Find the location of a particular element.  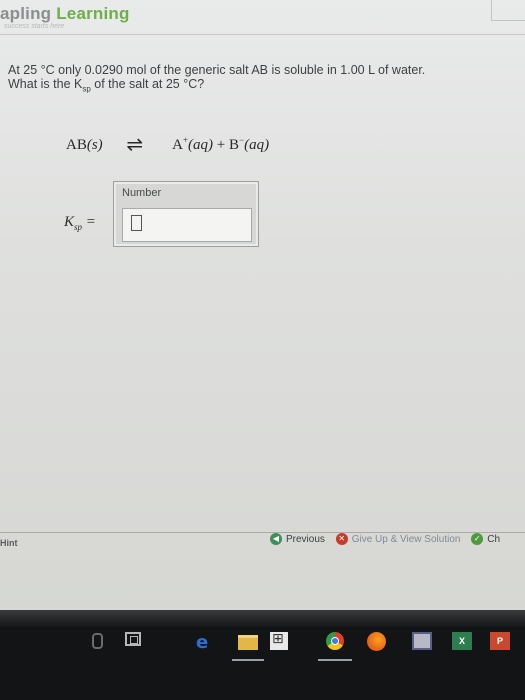

explorer-active-indicator is located at coordinates (248, 660).